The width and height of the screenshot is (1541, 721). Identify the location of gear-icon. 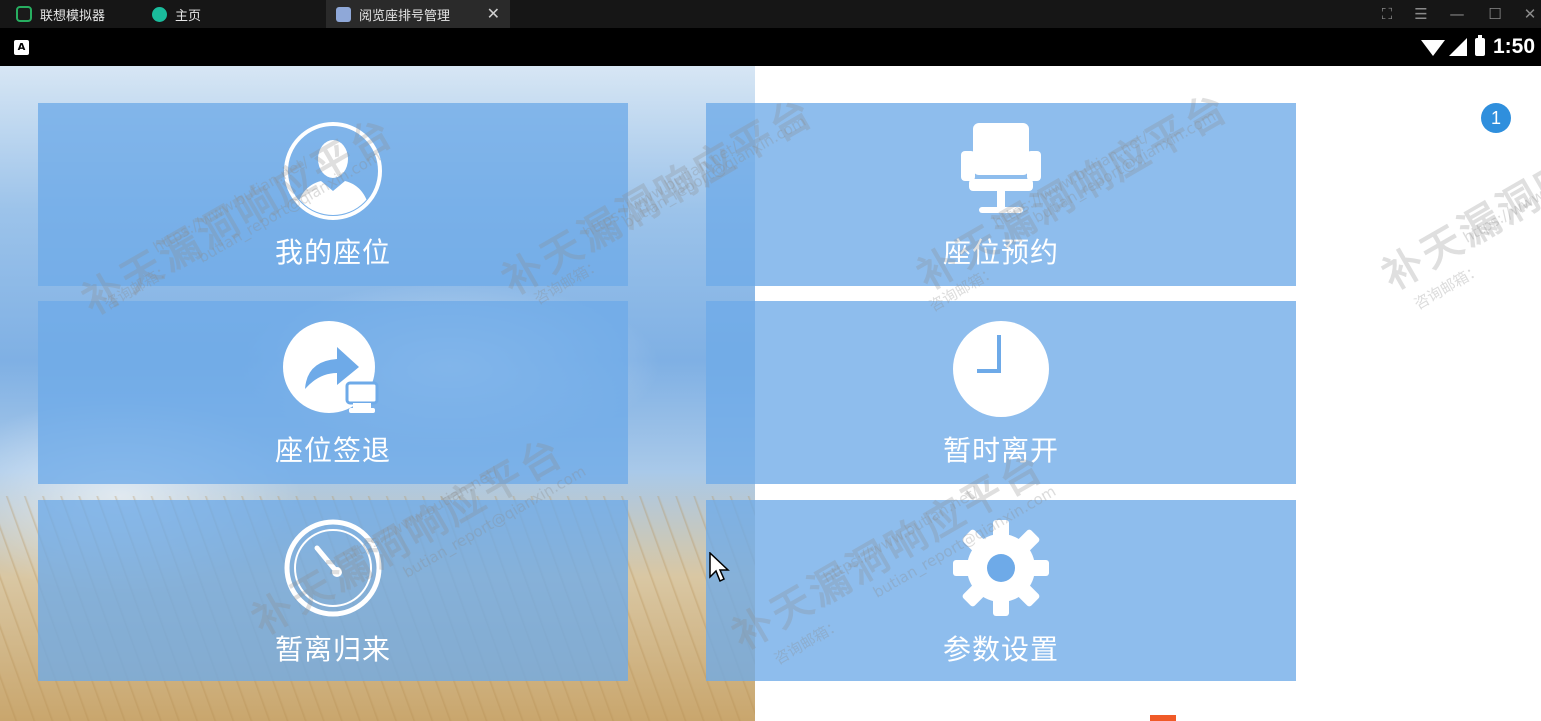
(1001, 568).